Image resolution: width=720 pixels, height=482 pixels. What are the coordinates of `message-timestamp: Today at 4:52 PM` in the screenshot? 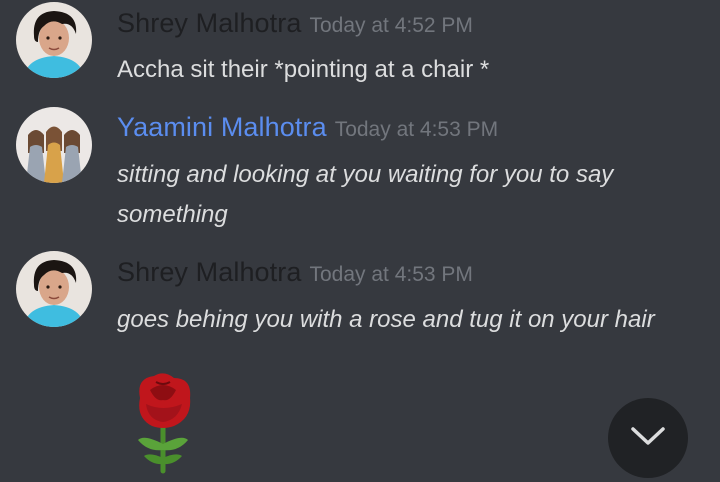 It's located at (391, 25).